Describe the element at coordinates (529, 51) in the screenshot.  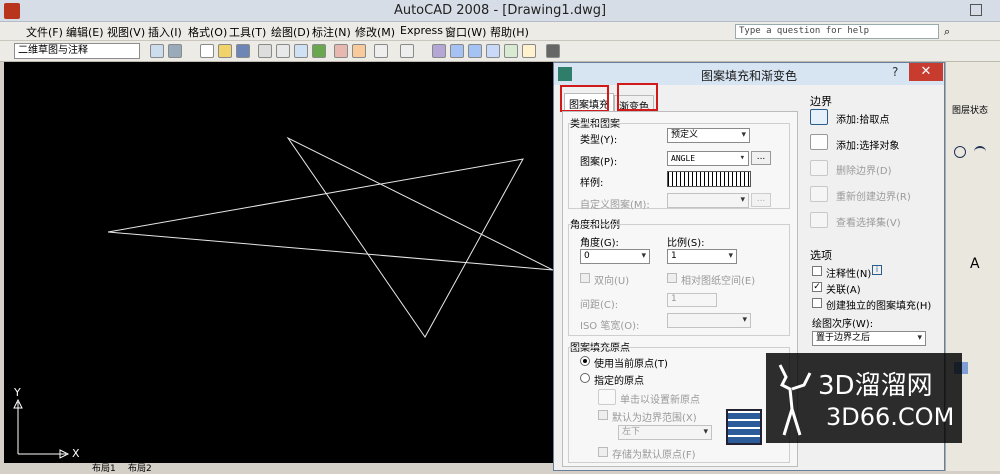
I see `design-center-icon` at that location.